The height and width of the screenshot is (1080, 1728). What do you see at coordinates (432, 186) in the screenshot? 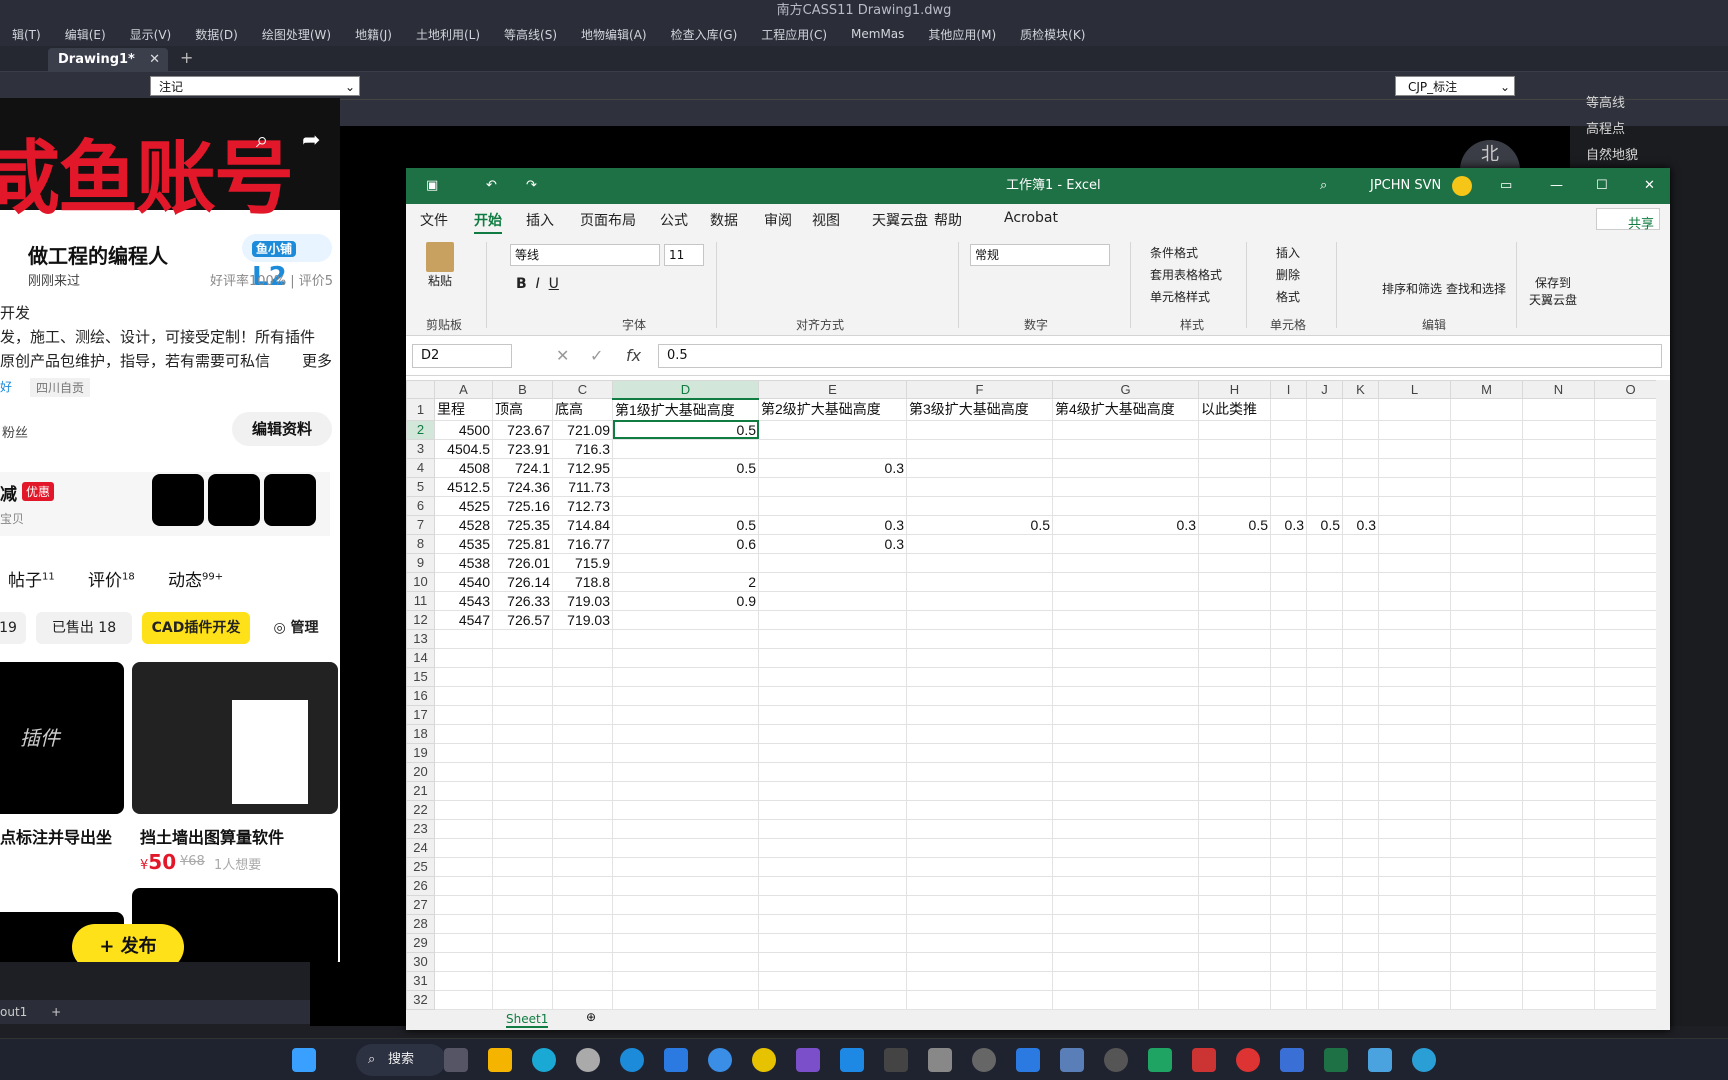
I see `save-icon: ▣` at bounding box center [432, 186].